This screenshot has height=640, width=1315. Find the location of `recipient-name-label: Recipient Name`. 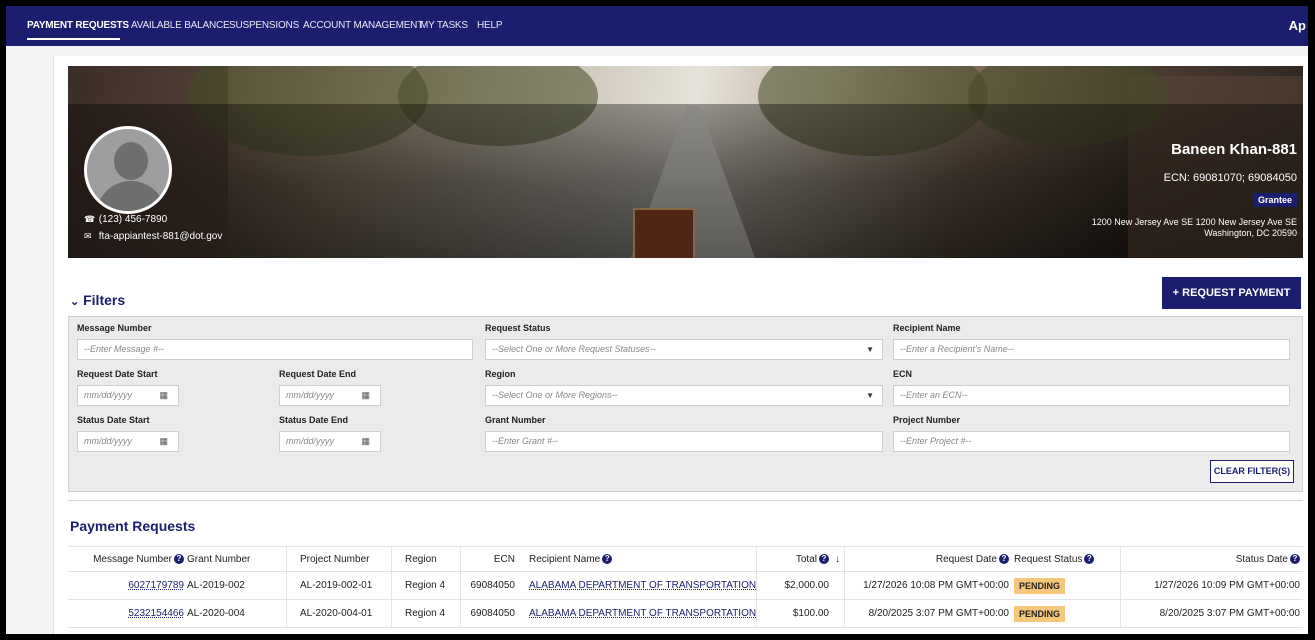

recipient-name-label: Recipient Name is located at coordinates (927, 328).